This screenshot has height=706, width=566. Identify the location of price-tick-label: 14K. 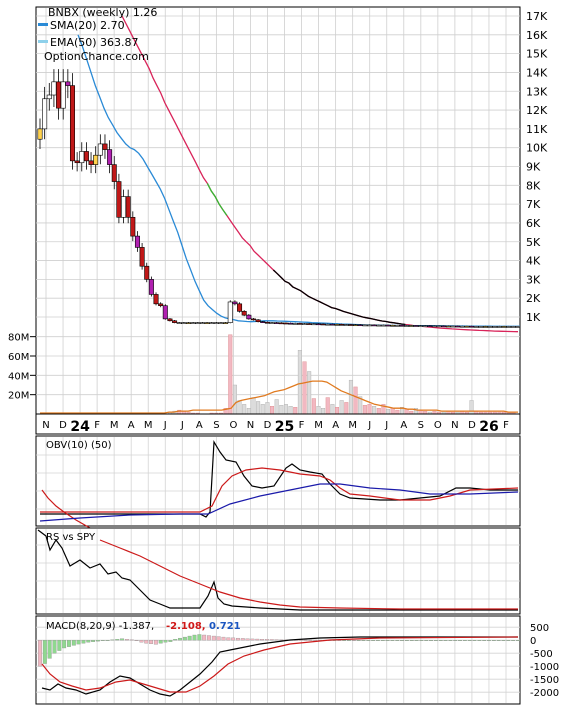
(537, 72).